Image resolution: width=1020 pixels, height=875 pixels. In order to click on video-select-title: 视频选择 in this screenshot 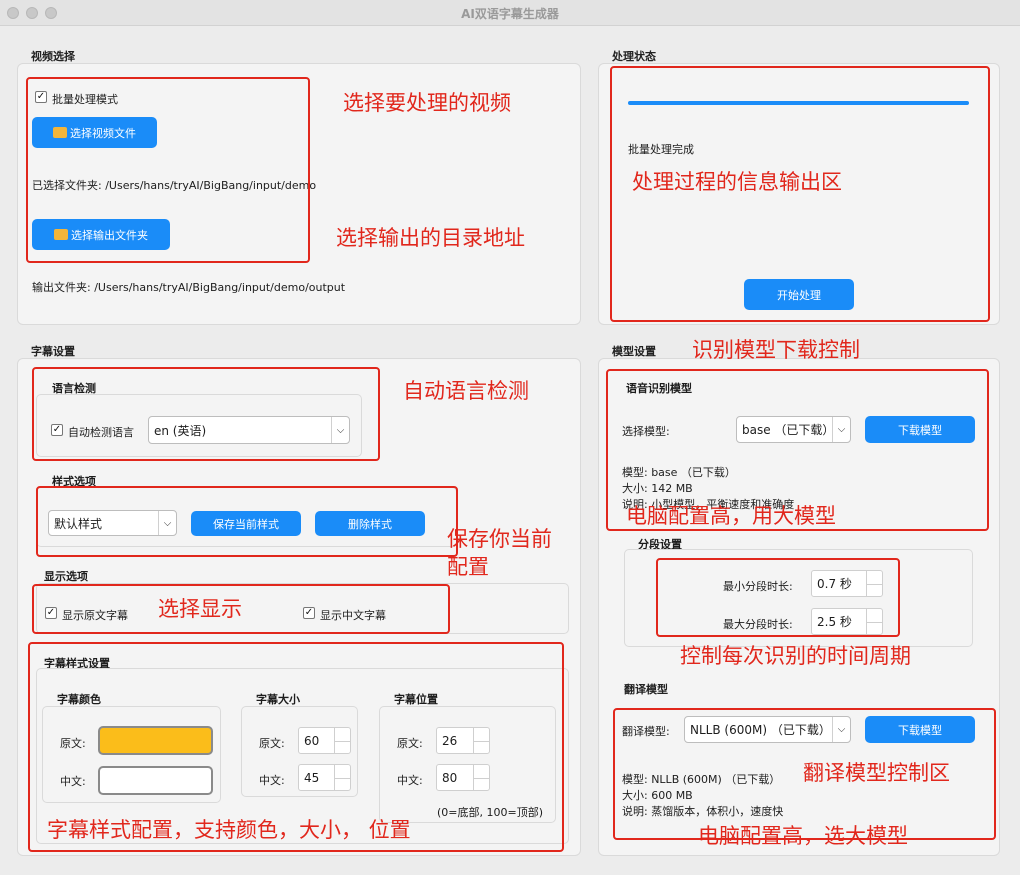, I will do `click(53, 56)`.